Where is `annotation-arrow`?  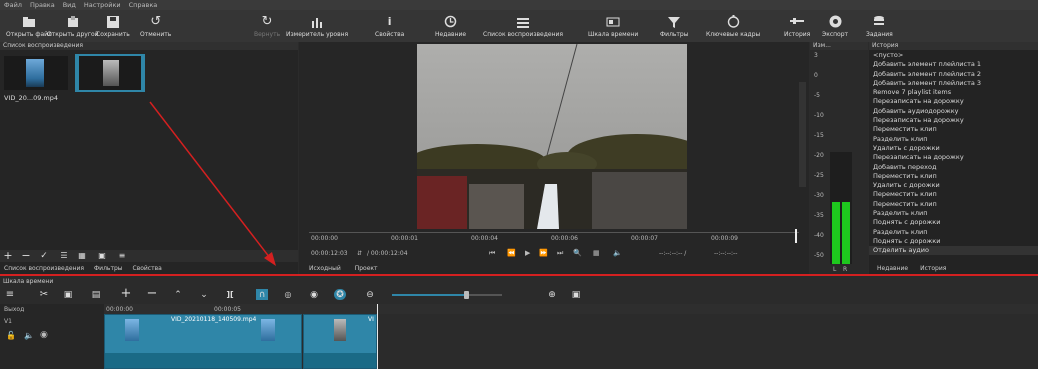
annotation-arrow is located at coordinates (212, 183).